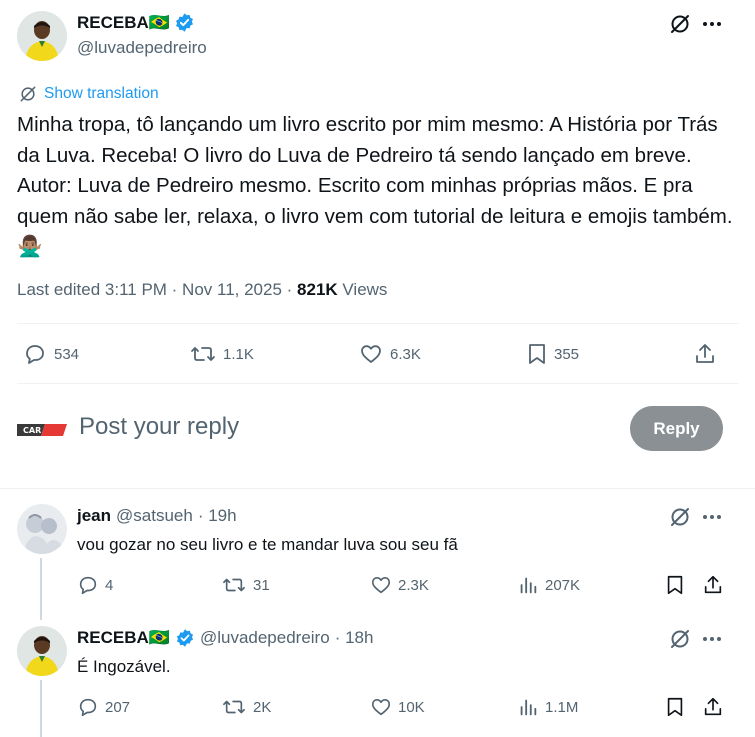 This screenshot has height=737, width=755. What do you see at coordinates (221, 354) in the screenshot?
I see `repost-button: 1.1K` at bounding box center [221, 354].